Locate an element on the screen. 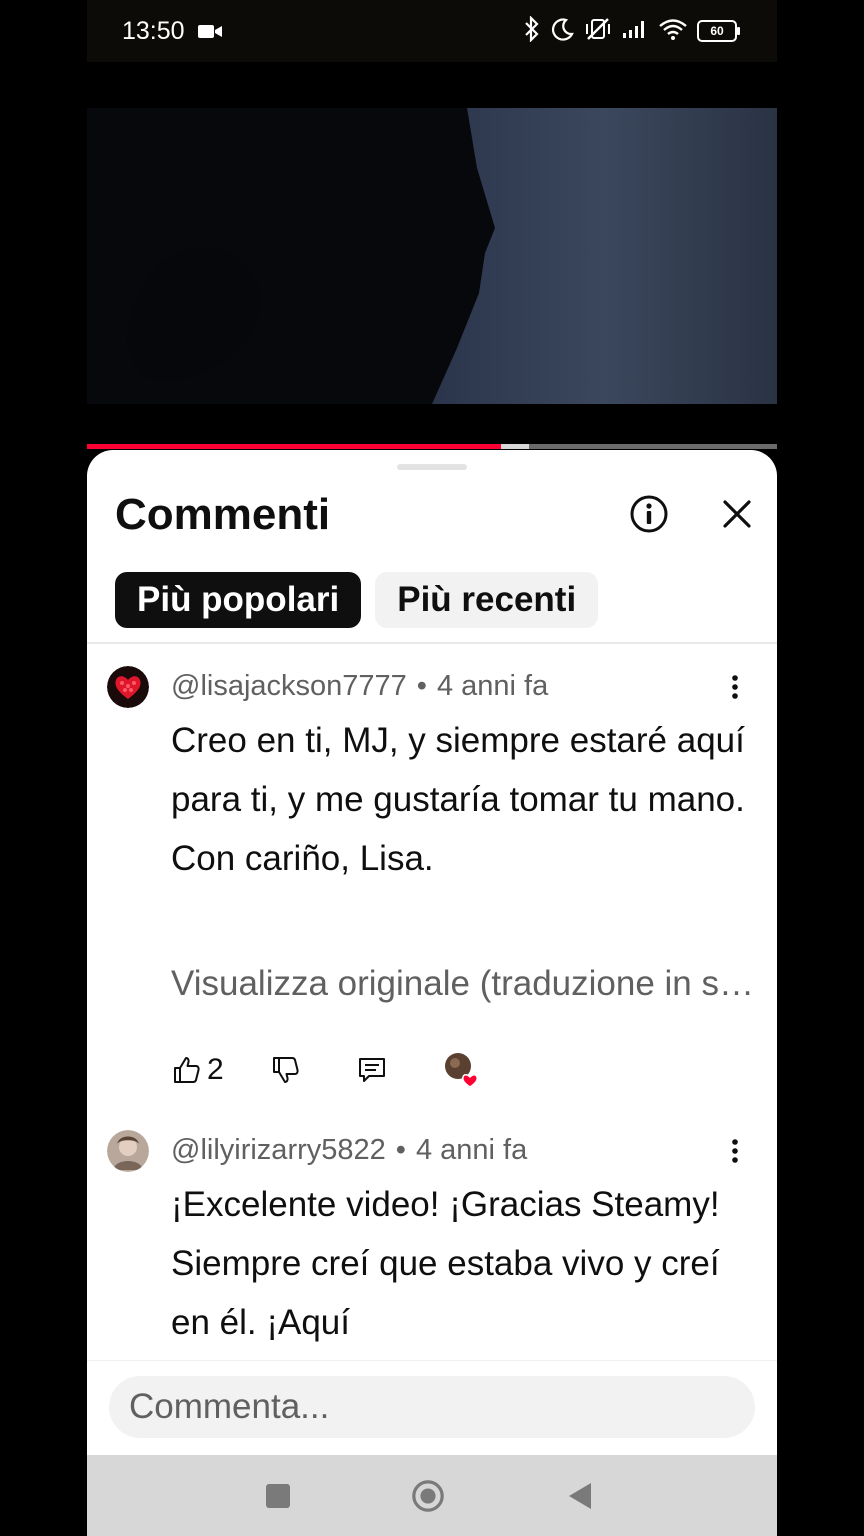  status-bar: 13:50 60 is located at coordinates (432, 31).